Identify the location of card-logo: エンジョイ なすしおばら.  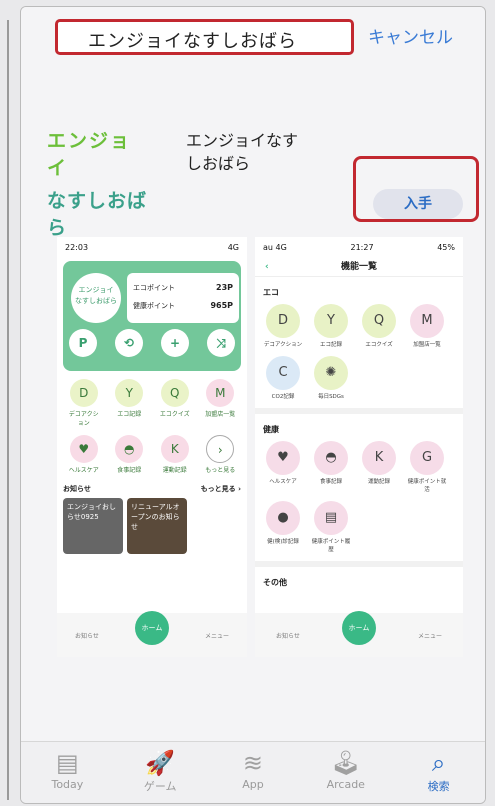
(96, 298).